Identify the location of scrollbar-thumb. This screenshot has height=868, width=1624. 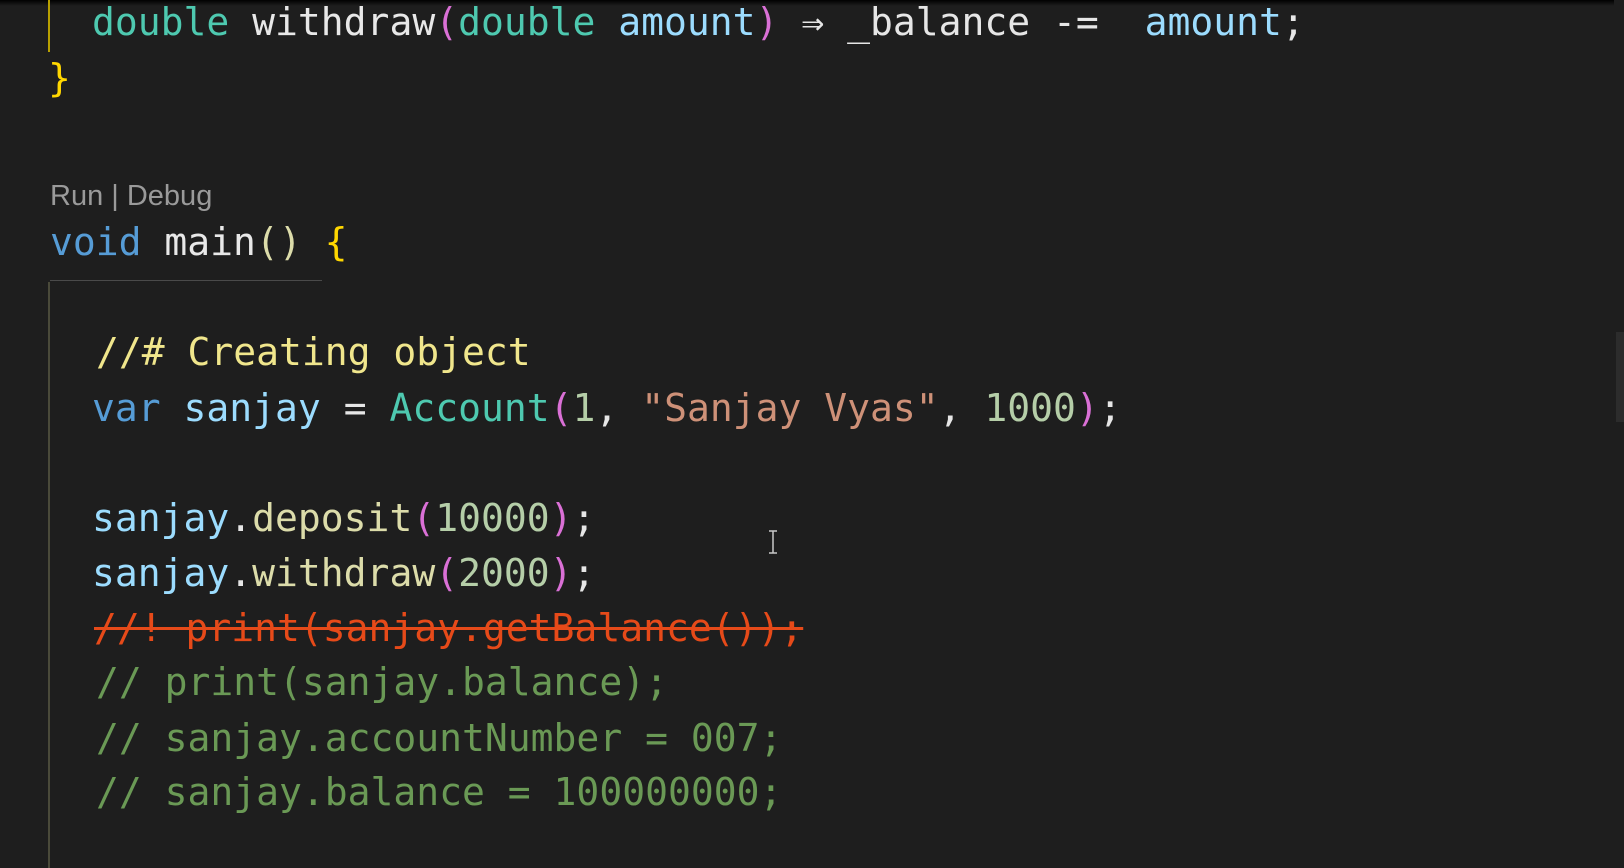
(1620, 377).